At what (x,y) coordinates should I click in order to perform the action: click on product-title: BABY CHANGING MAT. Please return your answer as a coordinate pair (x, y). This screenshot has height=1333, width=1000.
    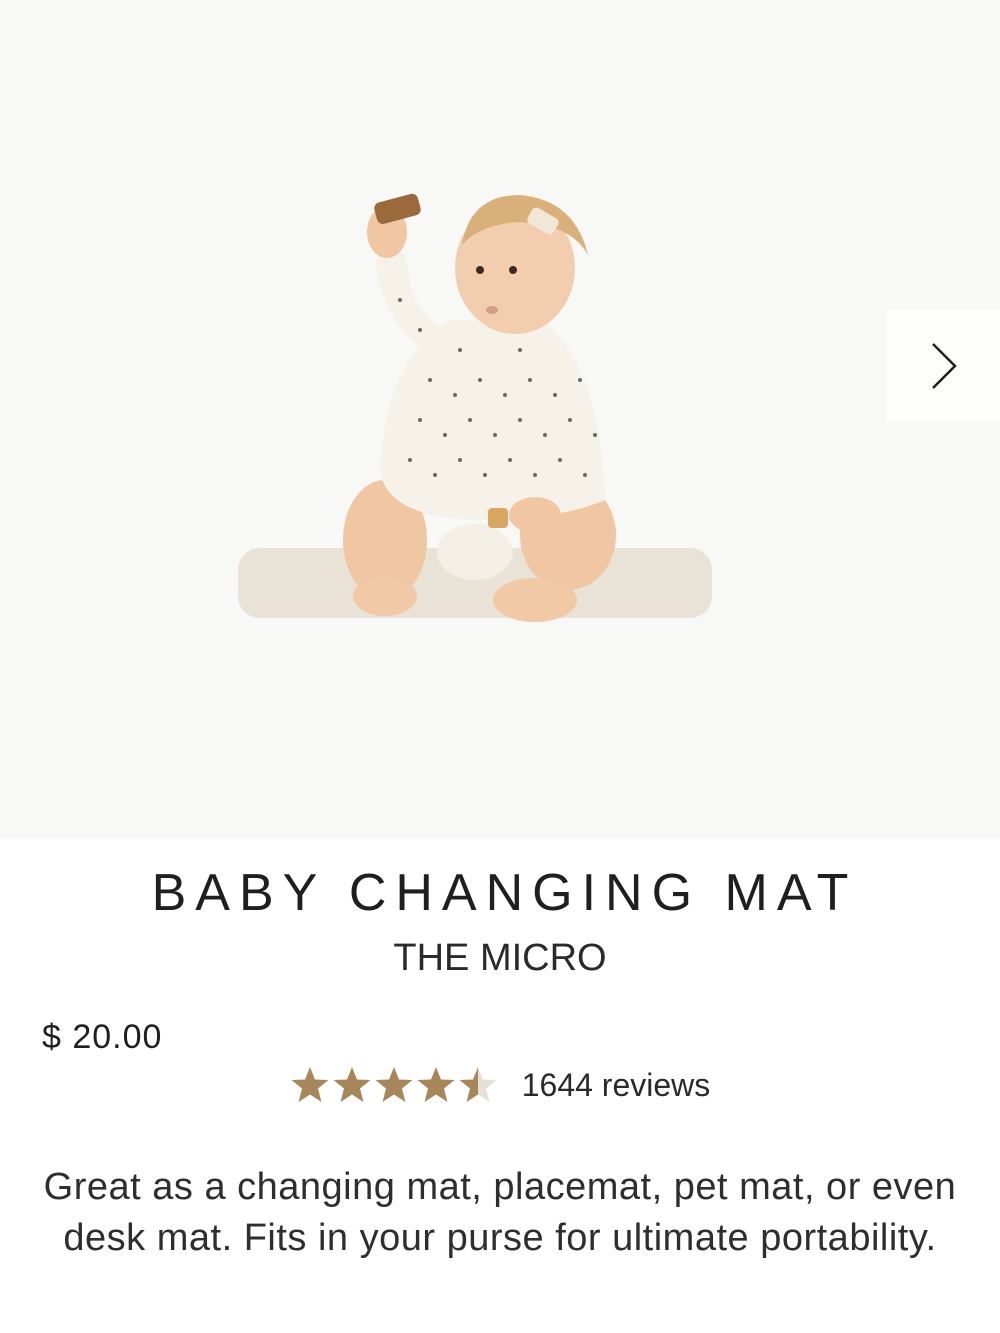
    Looking at the image, I should click on (504, 893).